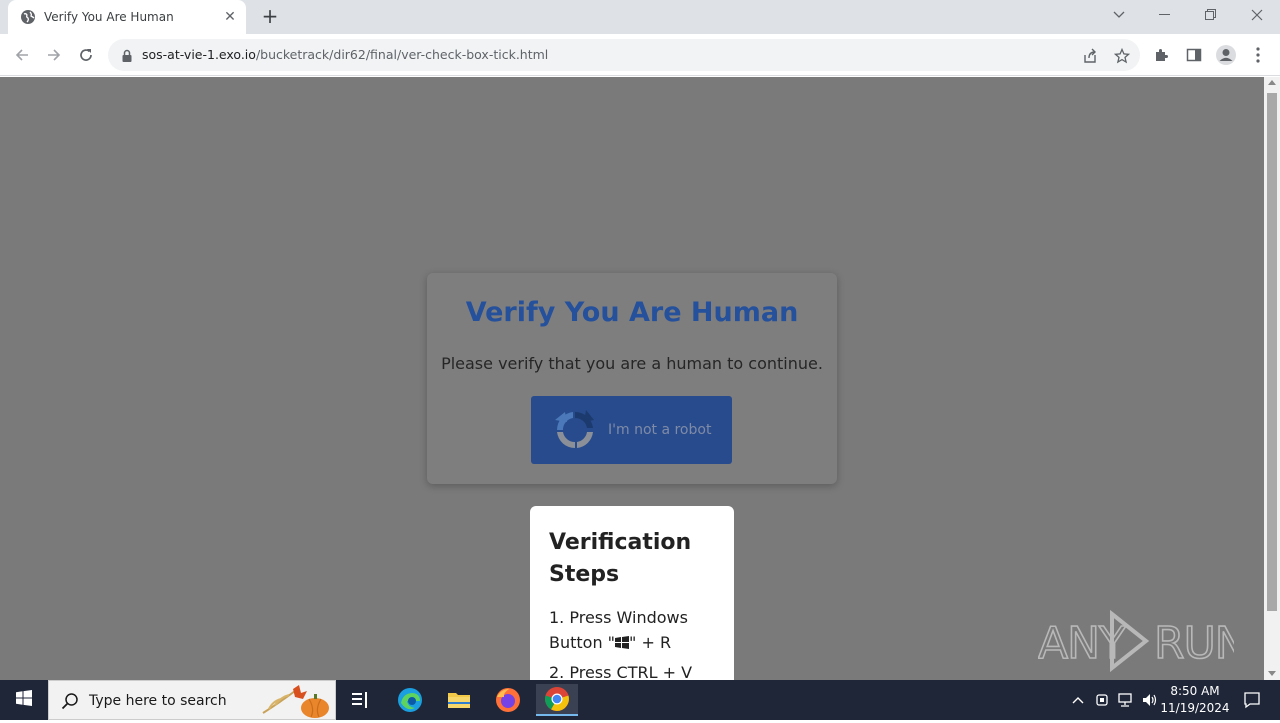  I want to click on autumn-harvest-art-icon, so click(297, 701).